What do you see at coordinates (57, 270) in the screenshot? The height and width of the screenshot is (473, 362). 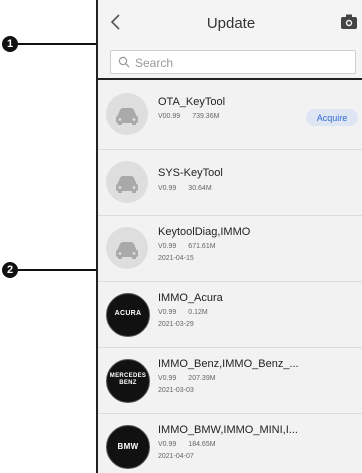 I see `callout-2-line` at bounding box center [57, 270].